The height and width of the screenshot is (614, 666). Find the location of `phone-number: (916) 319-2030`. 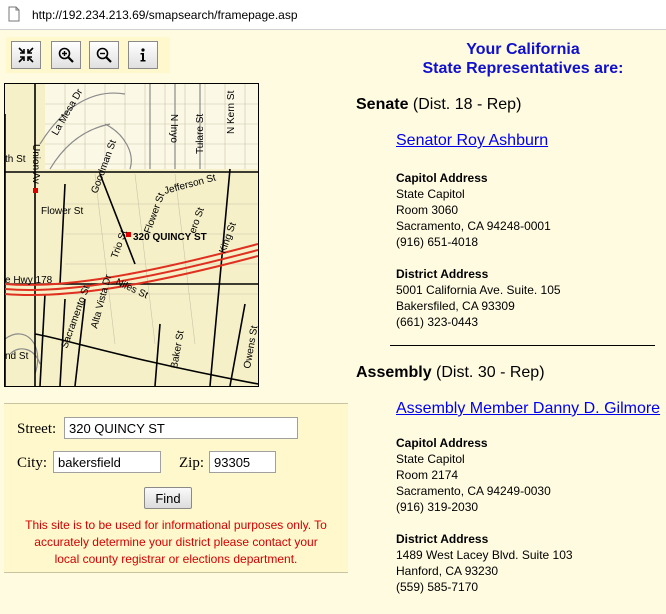

phone-number: (916) 319-2030 is located at coordinates (437, 507).